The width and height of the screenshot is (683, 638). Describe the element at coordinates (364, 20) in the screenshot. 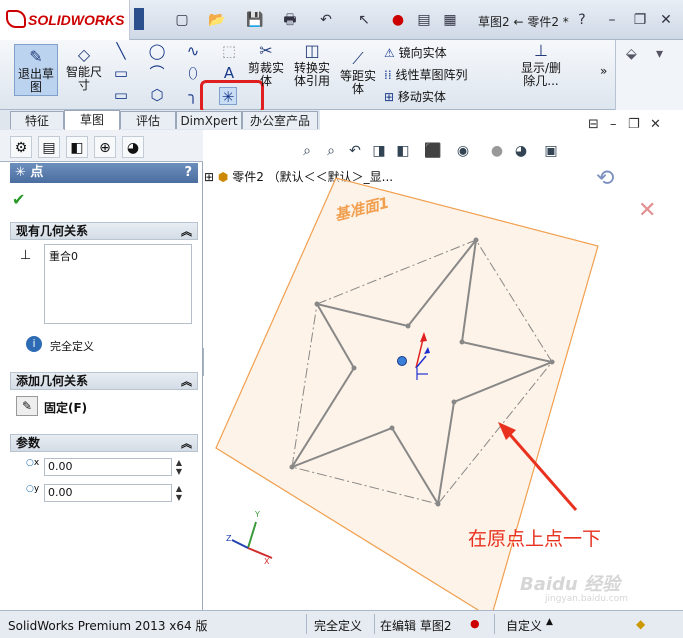

I see `select-pointer-icon: ↖` at that location.